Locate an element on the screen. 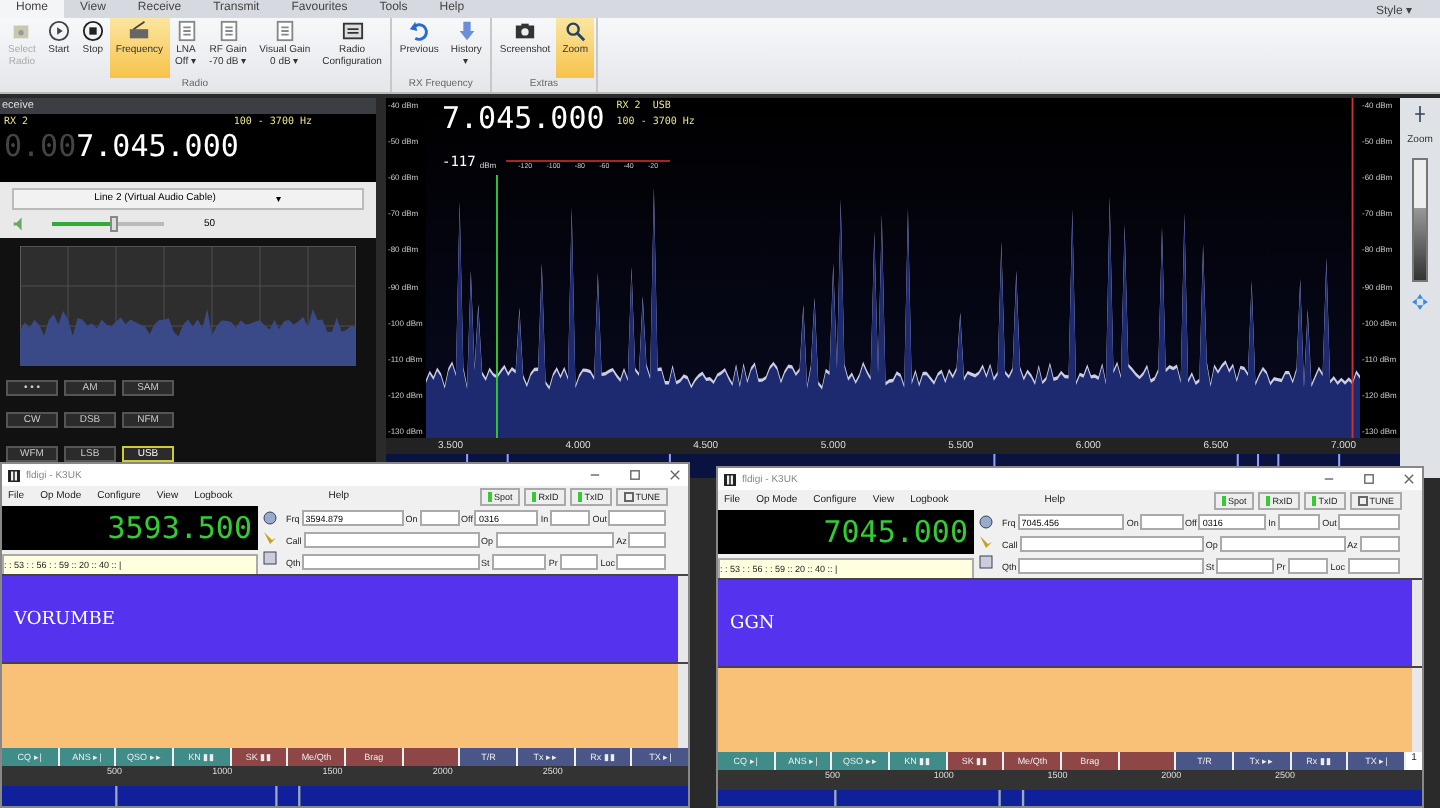 Image resolution: width=1440 pixels, height=808 pixels. frequency-prefix: 0.00 is located at coordinates (40, 146).